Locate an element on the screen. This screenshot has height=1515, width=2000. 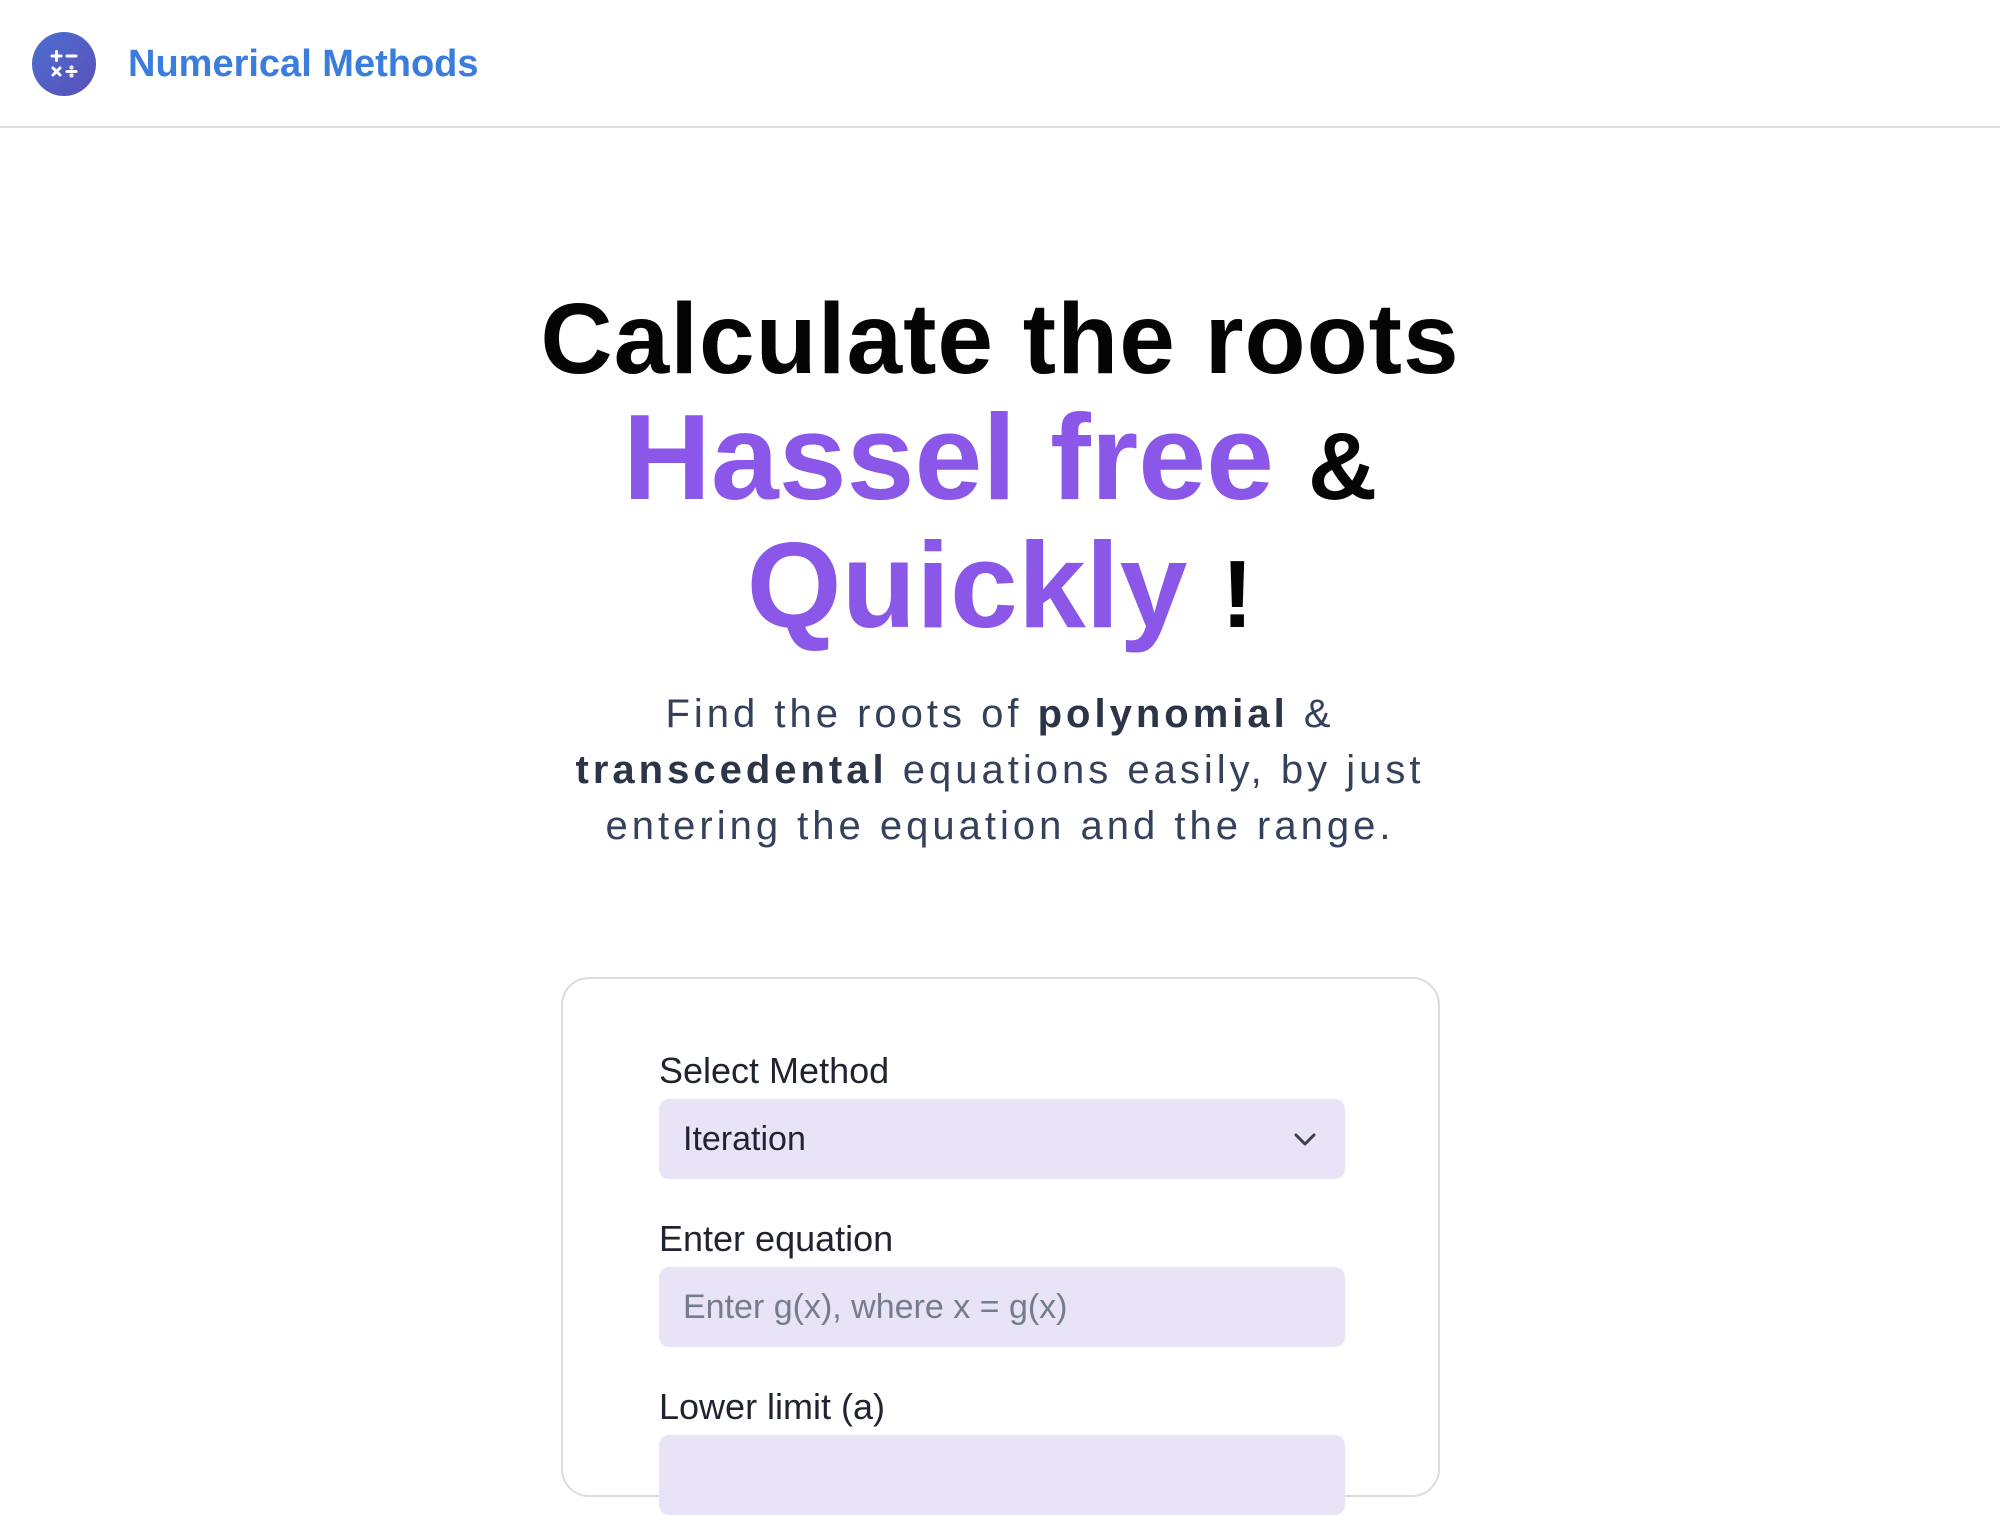
subtitle-bold-transcedental: transcedental is located at coordinates (731, 770).